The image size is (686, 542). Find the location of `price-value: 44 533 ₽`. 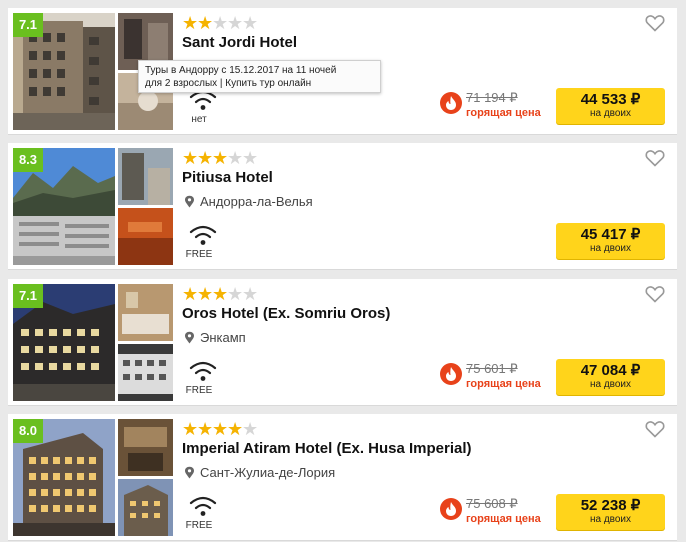

price-value: 44 533 ₽ is located at coordinates (610, 99).